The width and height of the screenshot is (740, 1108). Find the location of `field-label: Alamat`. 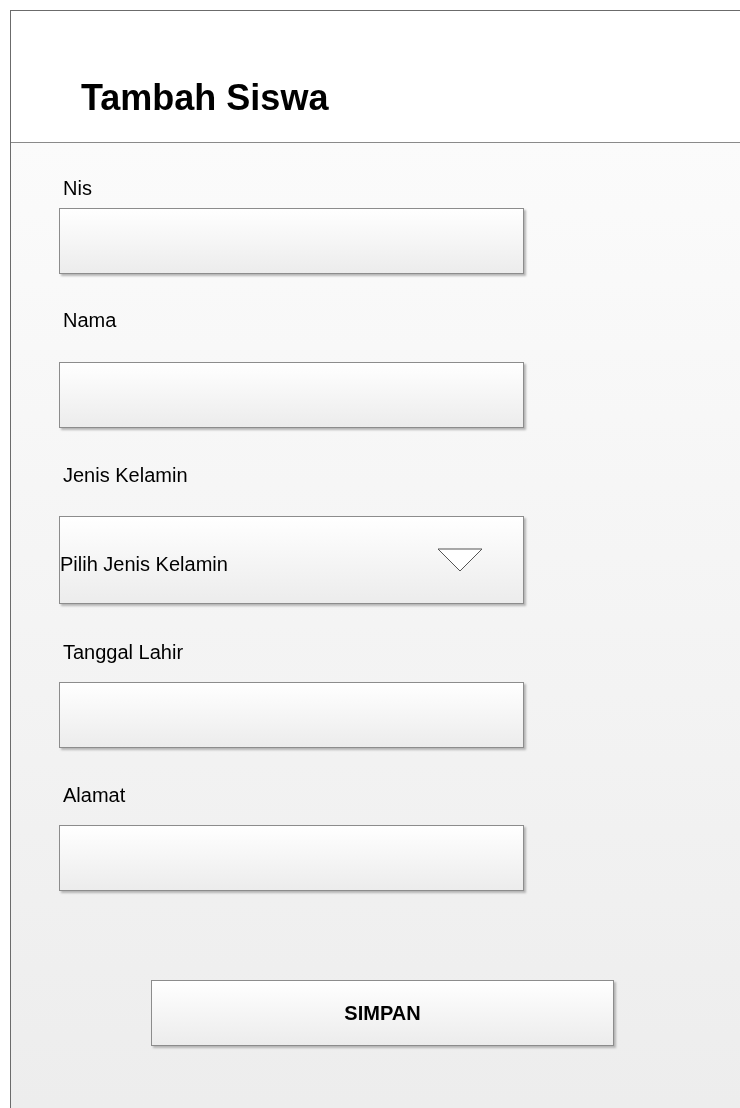

field-label: Alamat is located at coordinates (94, 795).